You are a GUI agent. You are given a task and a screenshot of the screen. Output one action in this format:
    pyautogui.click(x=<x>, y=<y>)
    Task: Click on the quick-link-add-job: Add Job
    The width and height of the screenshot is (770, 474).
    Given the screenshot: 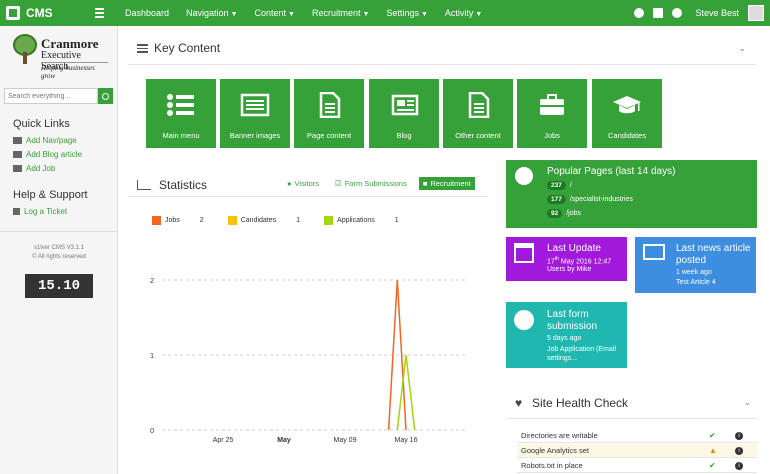 What is the action you would take?
    pyautogui.click(x=34, y=168)
    